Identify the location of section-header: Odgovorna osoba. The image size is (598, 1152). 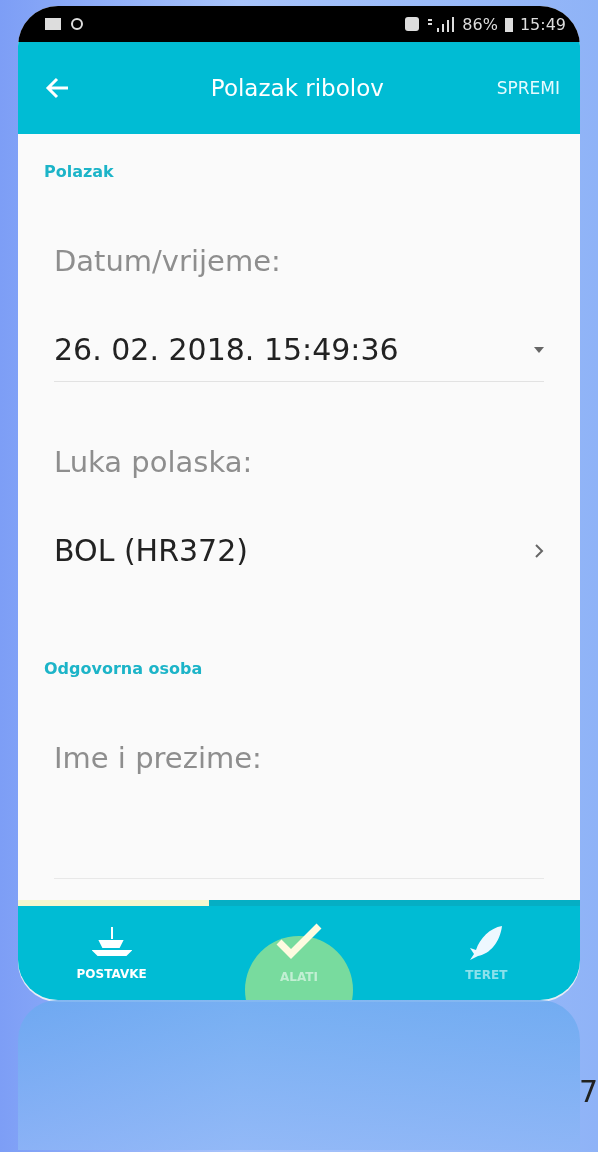
(123, 668).